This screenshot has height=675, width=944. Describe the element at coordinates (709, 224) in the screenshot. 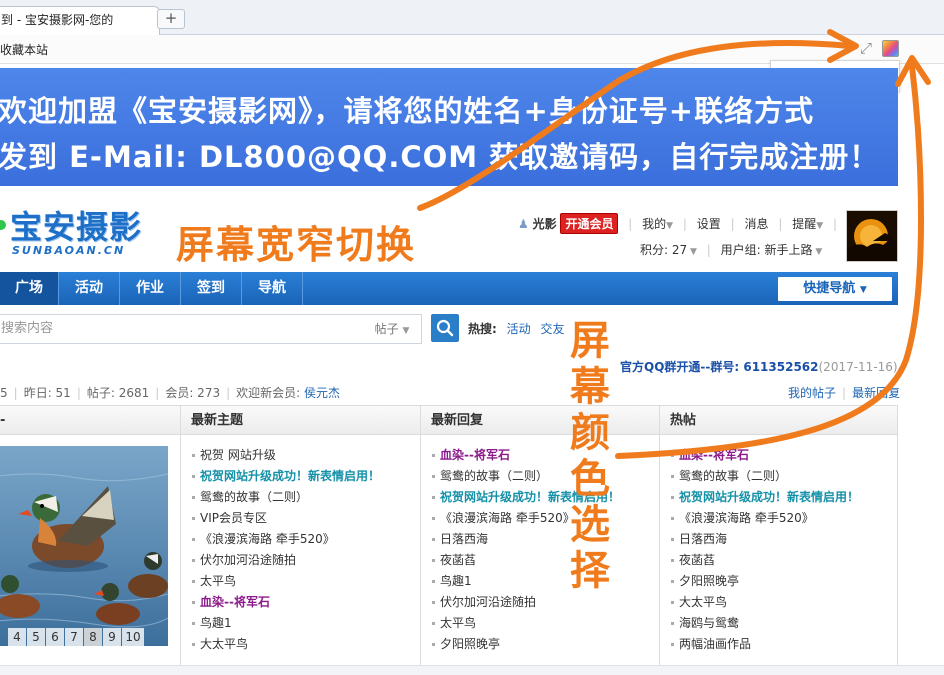

I see `menu-settings: 设置` at that location.